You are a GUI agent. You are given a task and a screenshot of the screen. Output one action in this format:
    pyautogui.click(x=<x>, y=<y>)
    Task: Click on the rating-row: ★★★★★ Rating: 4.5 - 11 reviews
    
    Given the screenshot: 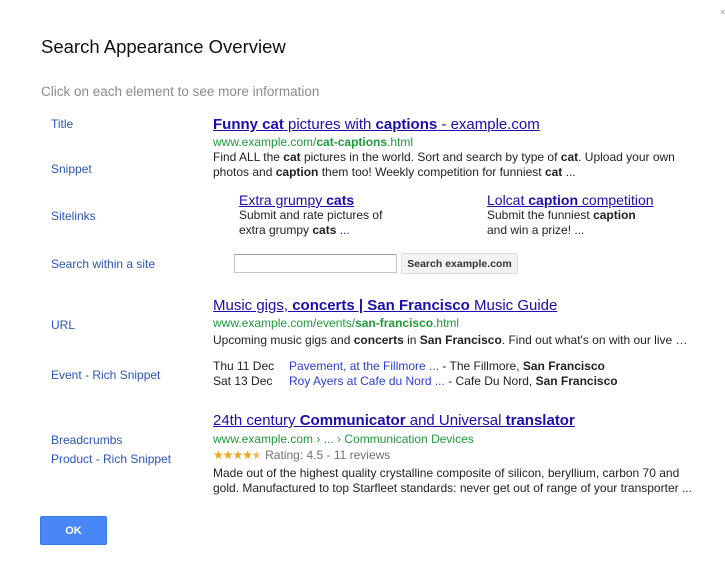 What is the action you would take?
    pyautogui.click(x=452, y=455)
    